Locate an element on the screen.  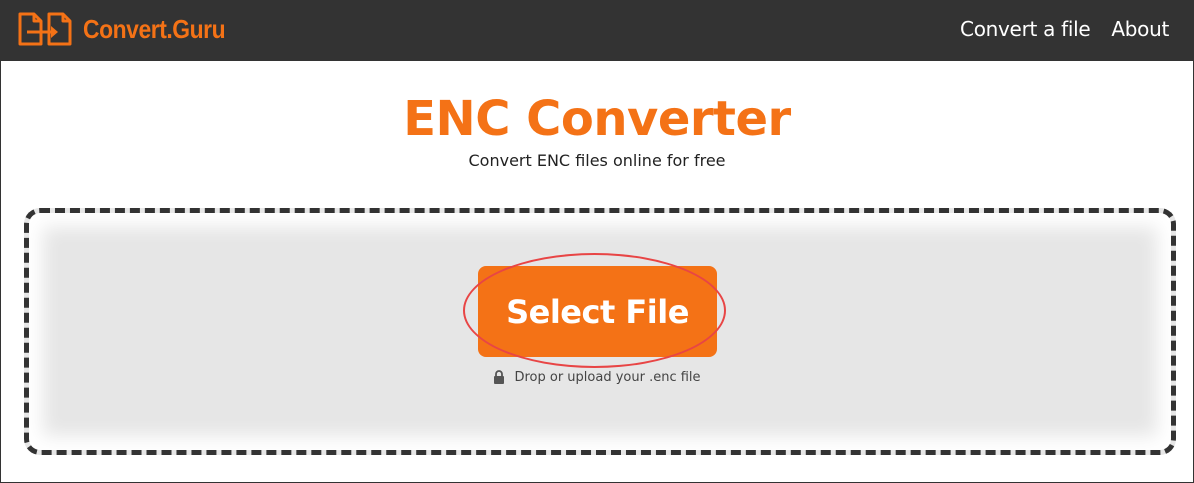
brand-link: Convert.Guru is located at coordinates (131, 29).